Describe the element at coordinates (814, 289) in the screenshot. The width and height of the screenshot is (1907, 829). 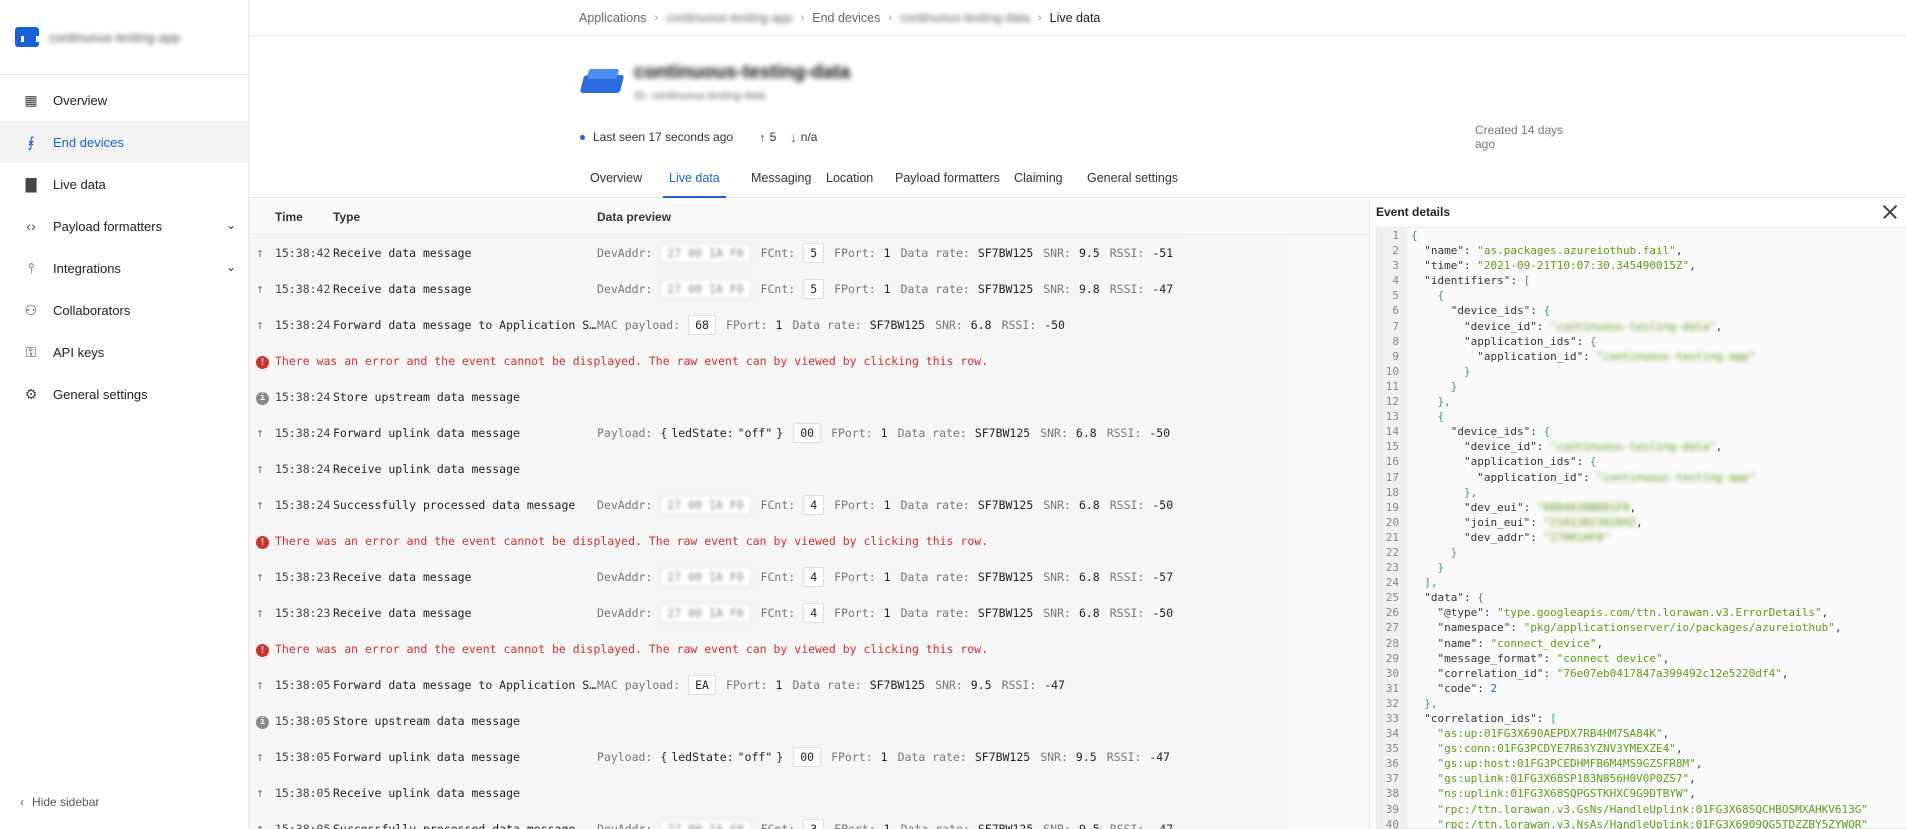
I see `fcnt-value: 5` at that location.